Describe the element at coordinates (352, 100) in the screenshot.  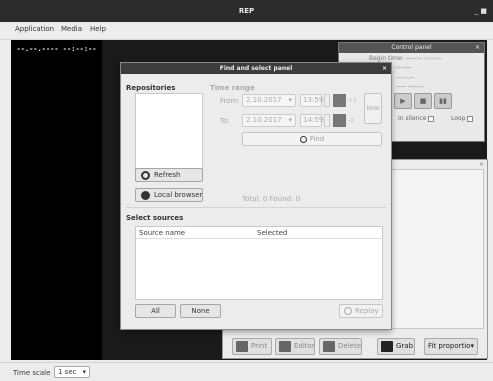
I see `plus-one-label: +1` at that location.